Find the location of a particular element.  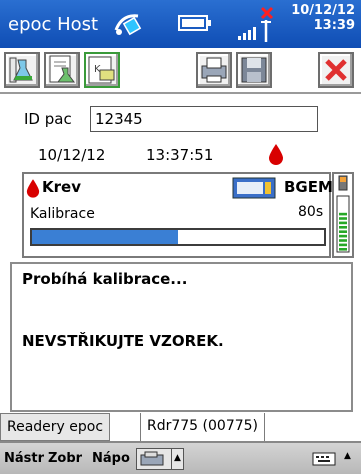

message-line-2: NEVSTŘIKUJTE VZOREK. is located at coordinates (123, 341).